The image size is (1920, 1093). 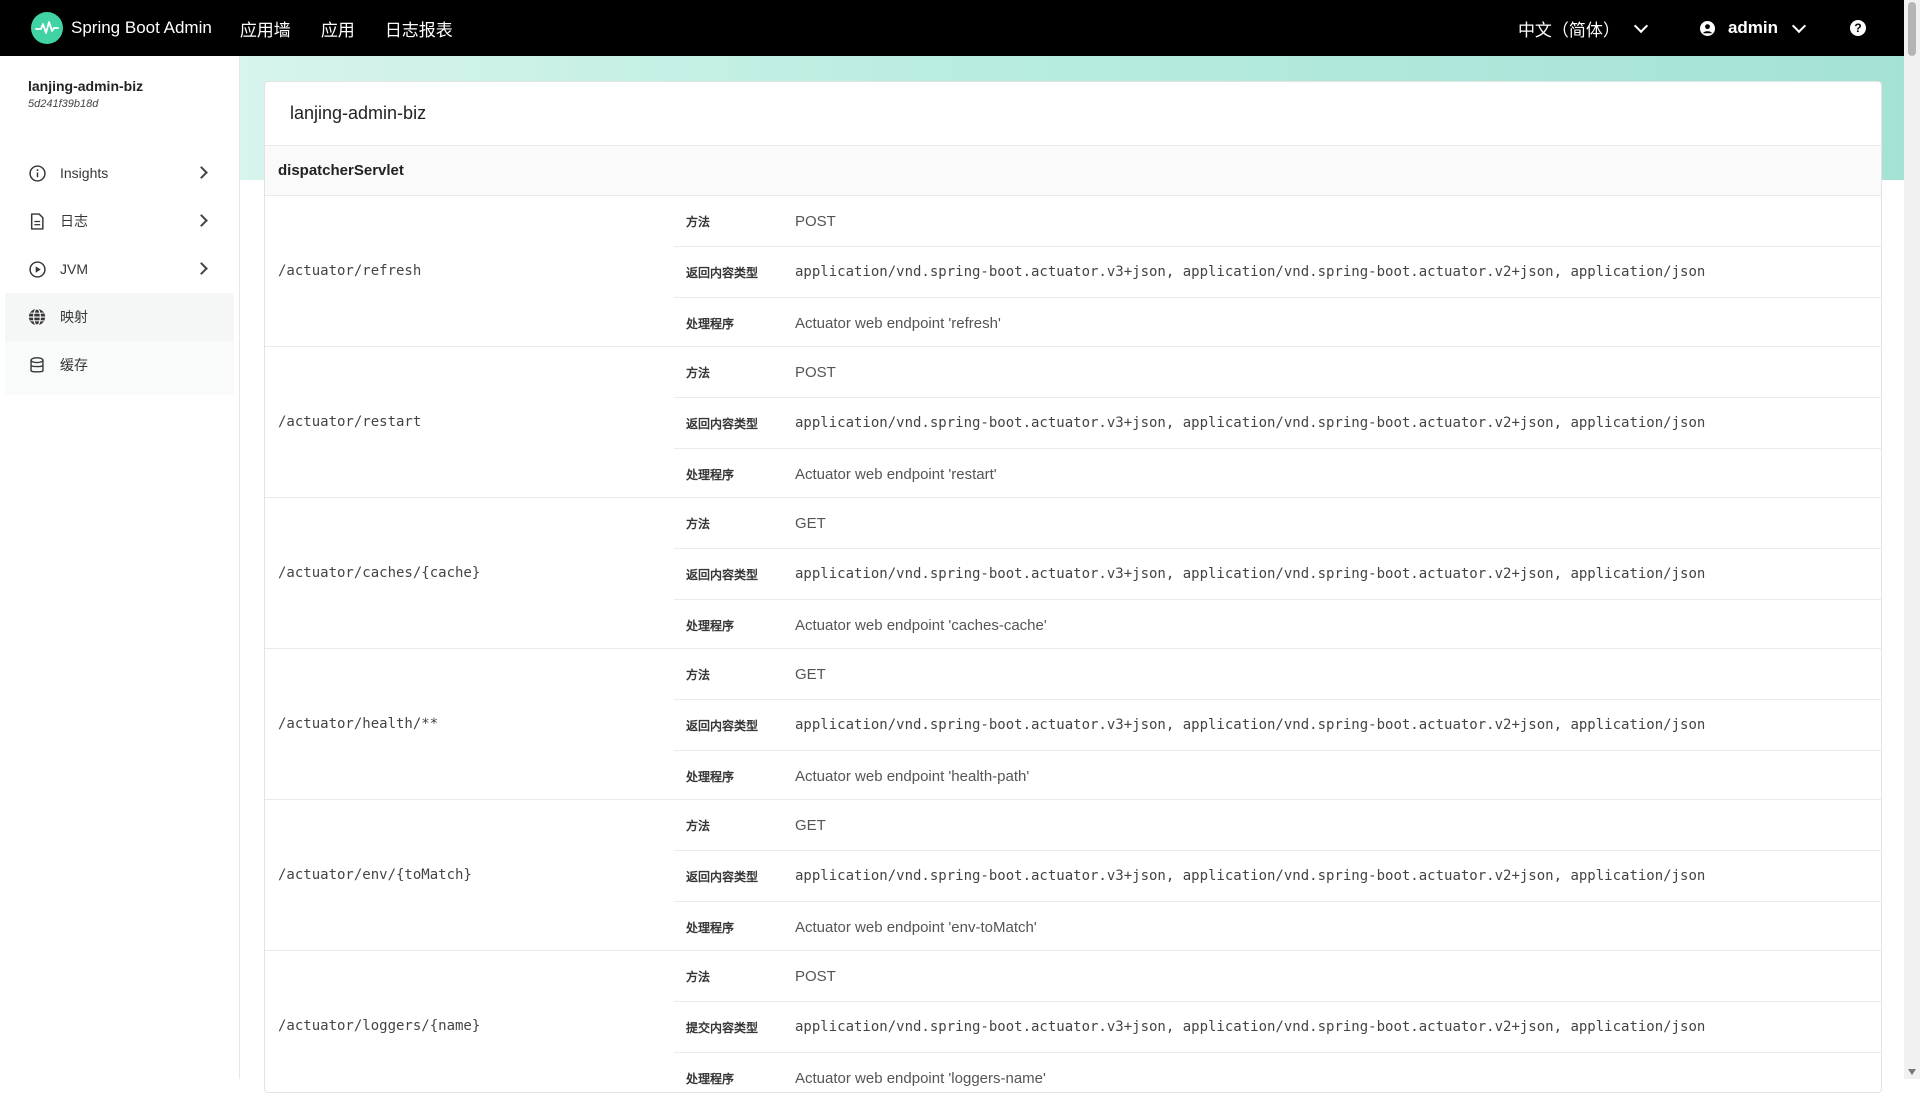 What do you see at coordinates (74, 221) in the screenshot?
I see `sidebar-item-label: 日志` at bounding box center [74, 221].